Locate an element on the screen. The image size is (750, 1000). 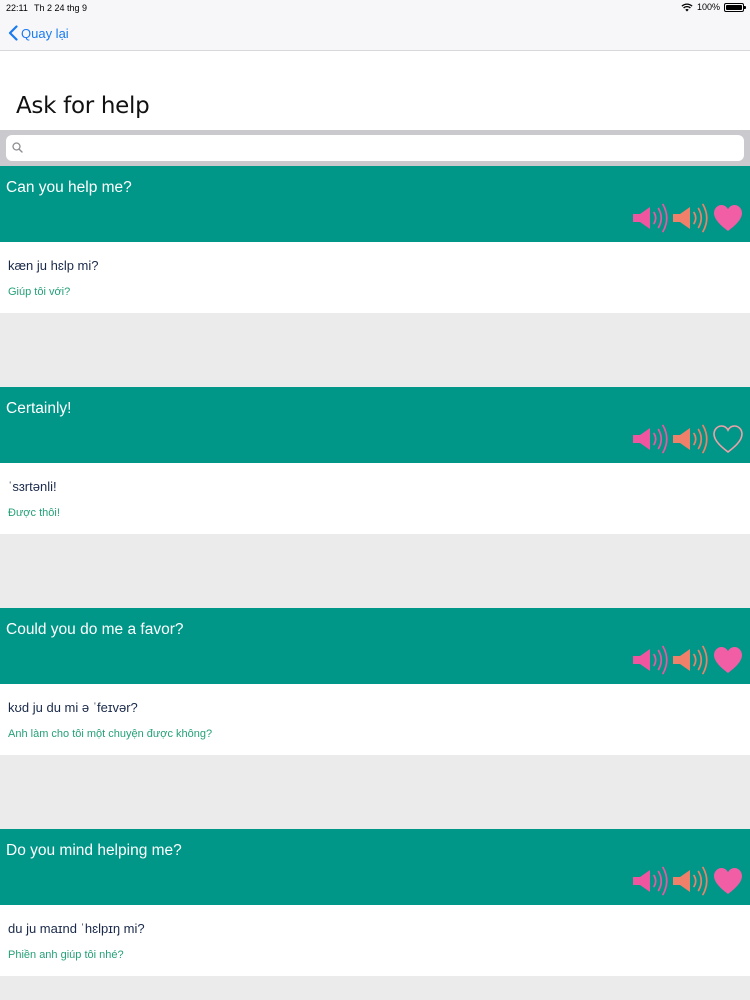
search-input is located at coordinates (383, 149).